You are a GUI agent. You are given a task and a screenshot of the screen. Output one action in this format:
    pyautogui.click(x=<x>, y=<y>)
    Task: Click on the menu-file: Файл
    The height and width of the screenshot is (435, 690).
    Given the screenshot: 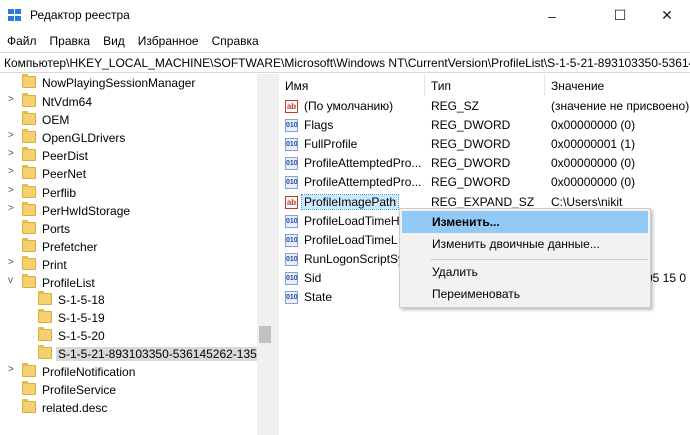 What is the action you would take?
    pyautogui.click(x=21, y=41)
    